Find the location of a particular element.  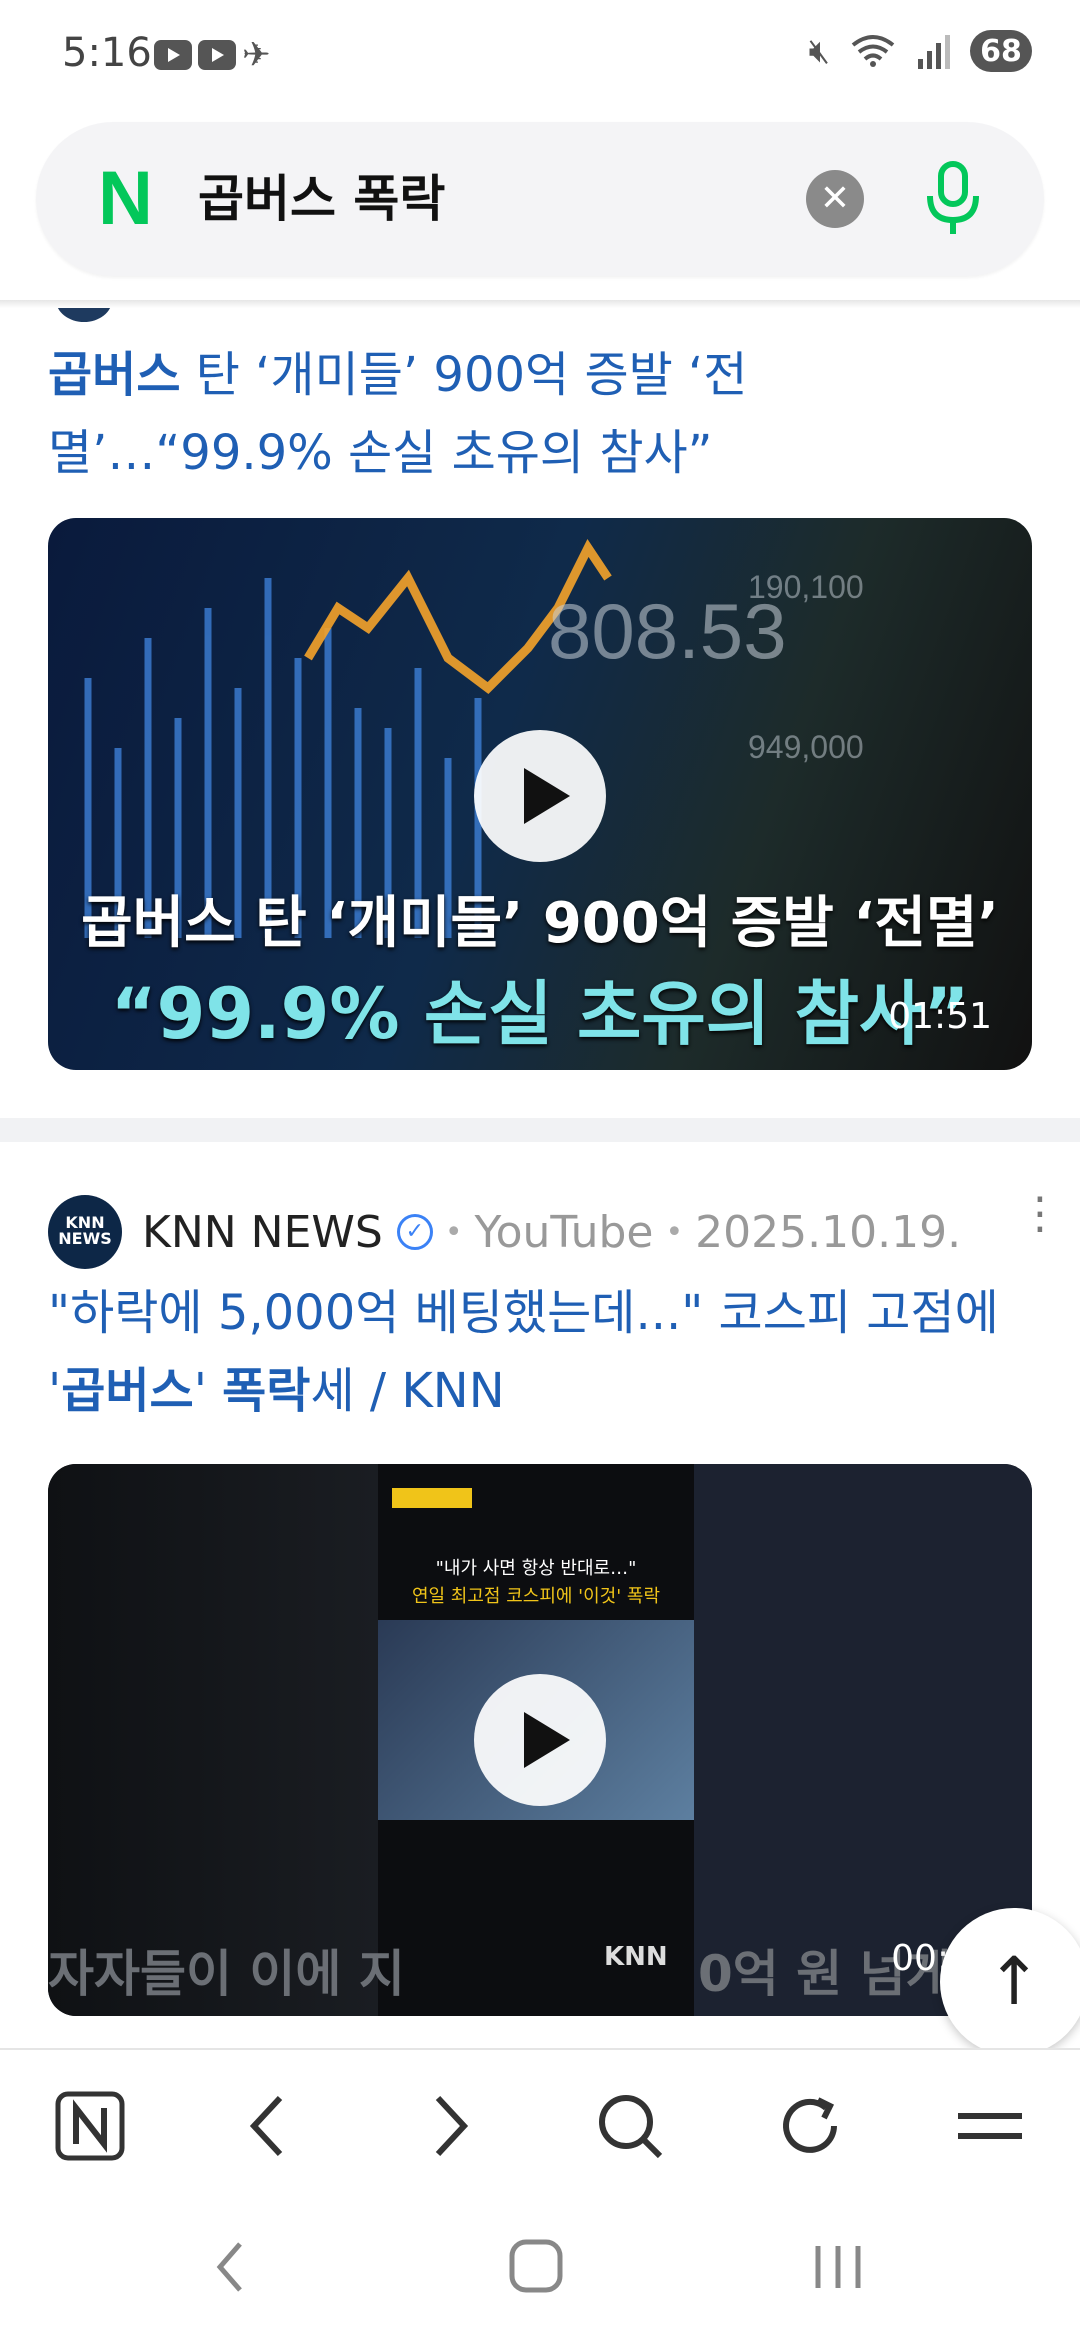

video-duration: 01:51 is located at coordinates (940, 1016).